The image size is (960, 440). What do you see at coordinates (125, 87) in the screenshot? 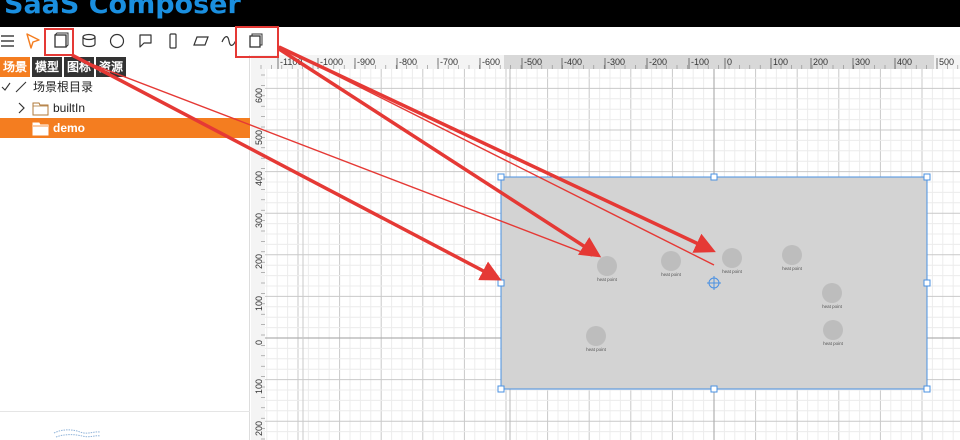
I see `tree-root: 场景根目录` at bounding box center [125, 87].